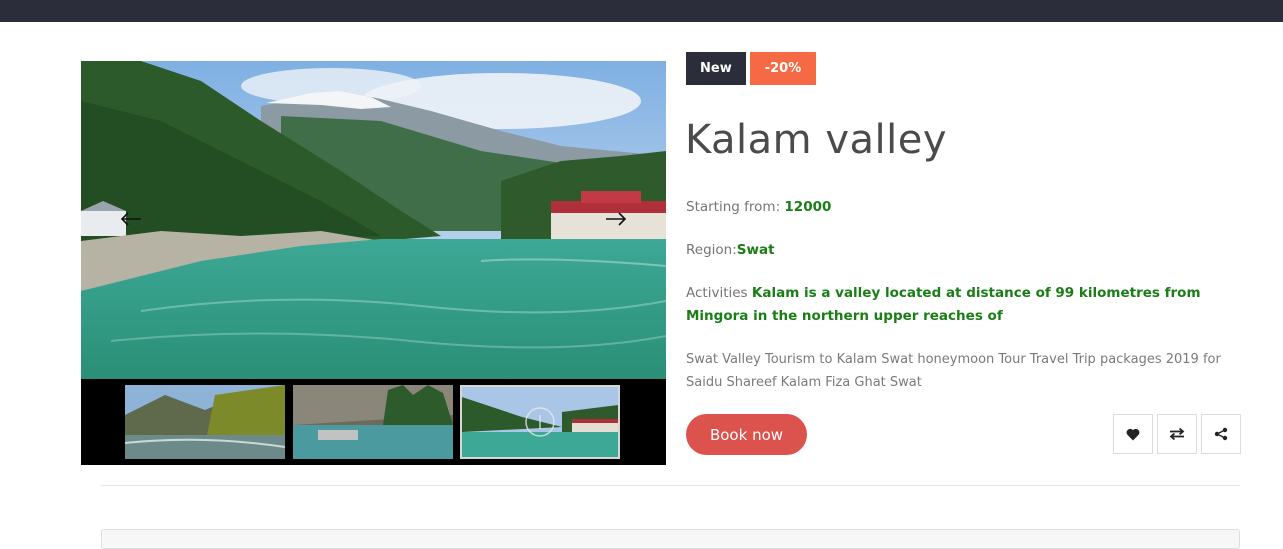 The image size is (1283, 549). I want to click on arrow-right-icon, so click(616, 219).